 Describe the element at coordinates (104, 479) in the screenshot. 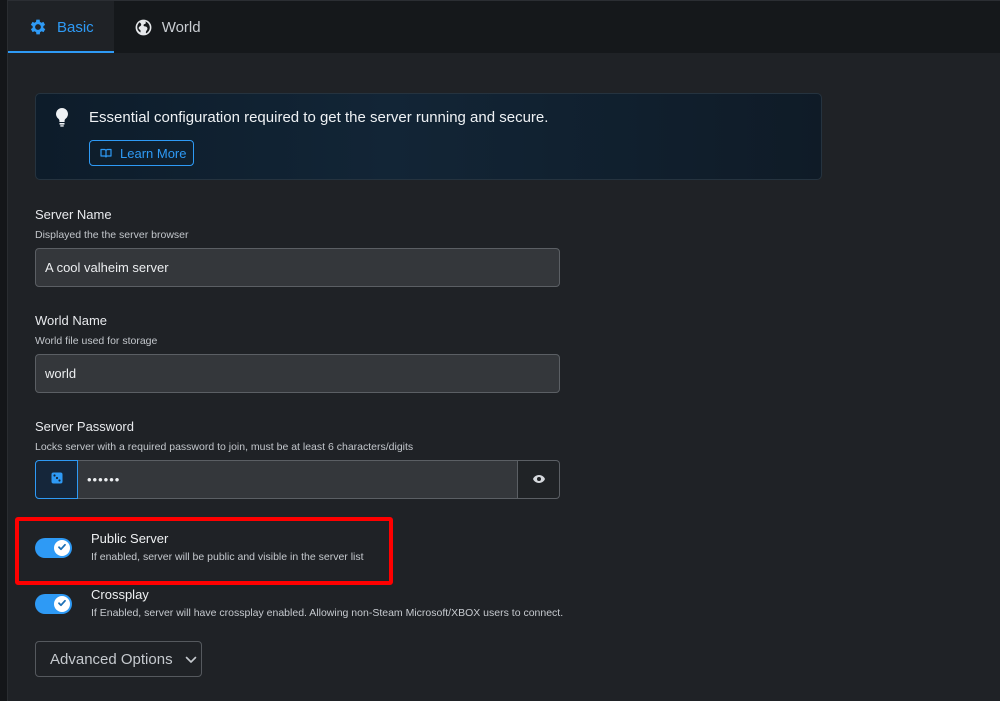

I see `server-password-value: ••••••` at that location.